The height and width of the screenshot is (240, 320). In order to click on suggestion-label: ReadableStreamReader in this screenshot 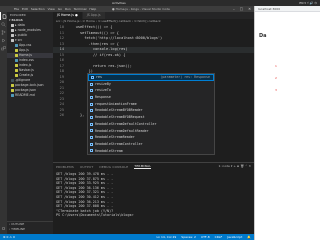, I will do `click(115, 137)`.